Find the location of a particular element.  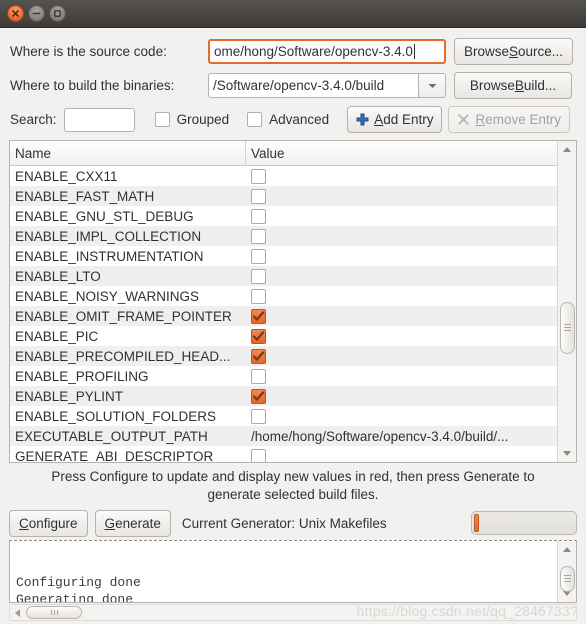

log-vertical-scrollbar is located at coordinates (566, 571).